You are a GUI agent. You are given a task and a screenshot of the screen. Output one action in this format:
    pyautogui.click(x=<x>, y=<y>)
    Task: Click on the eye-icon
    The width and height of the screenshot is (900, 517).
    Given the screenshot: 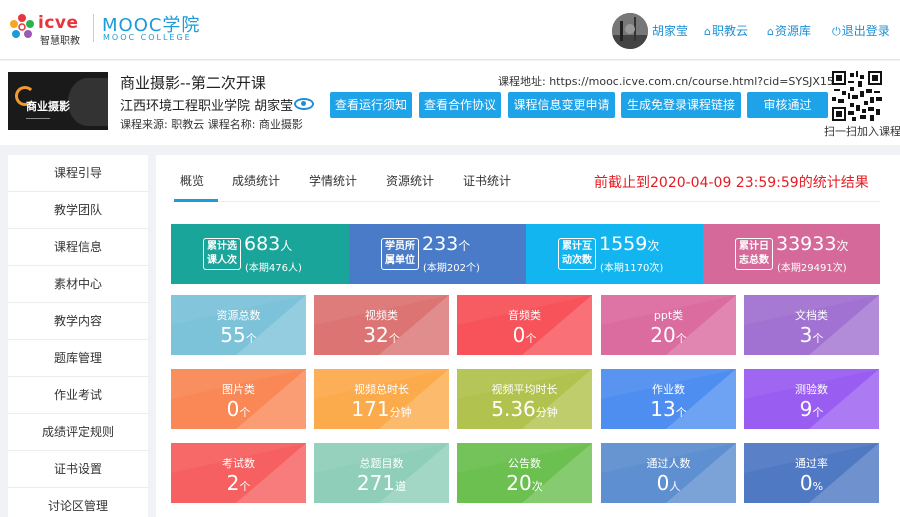 What is the action you would take?
    pyautogui.click(x=304, y=104)
    